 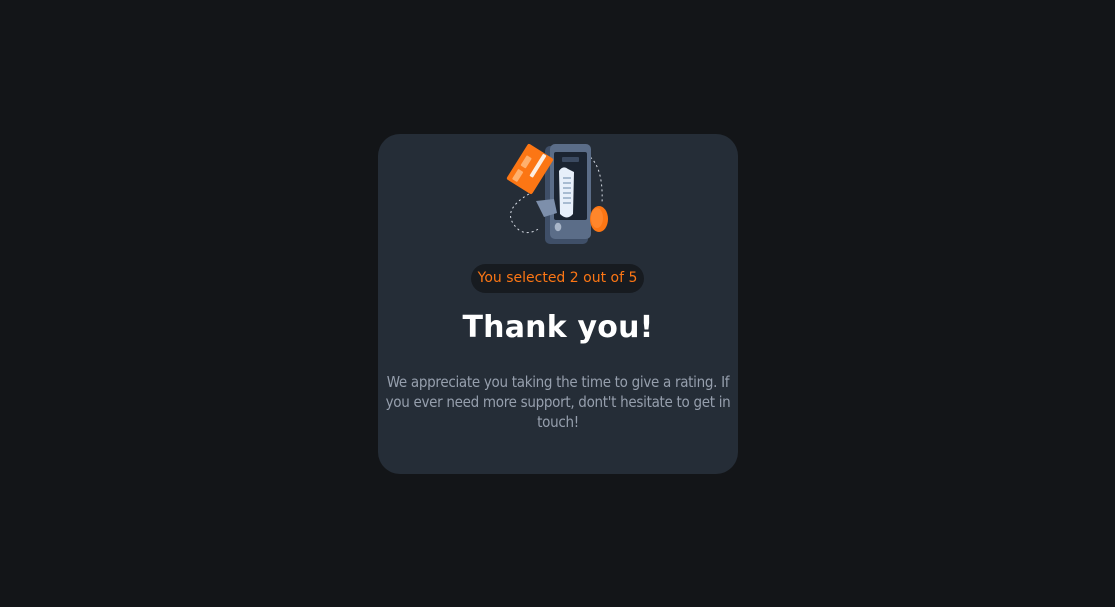 What do you see at coordinates (557, 278) in the screenshot?
I see `rating-selection-badge: You selected 2 out of 5` at bounding box center [557, 278].